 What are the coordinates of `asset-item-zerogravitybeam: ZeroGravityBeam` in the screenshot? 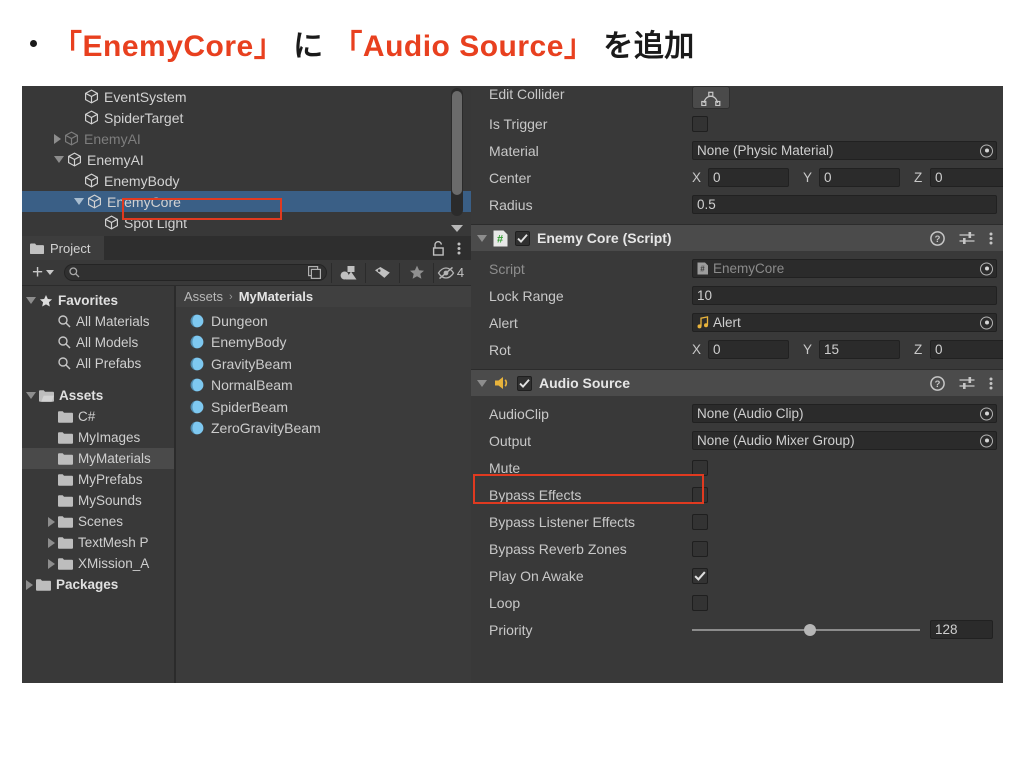 It's located at (323, 429).